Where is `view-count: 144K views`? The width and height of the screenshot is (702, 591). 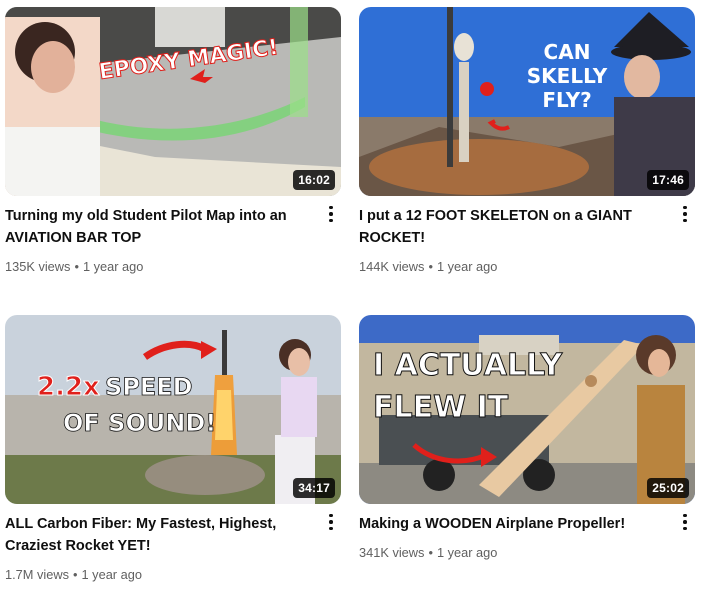 view-count: 144K views is located at coordinates (392, 266).